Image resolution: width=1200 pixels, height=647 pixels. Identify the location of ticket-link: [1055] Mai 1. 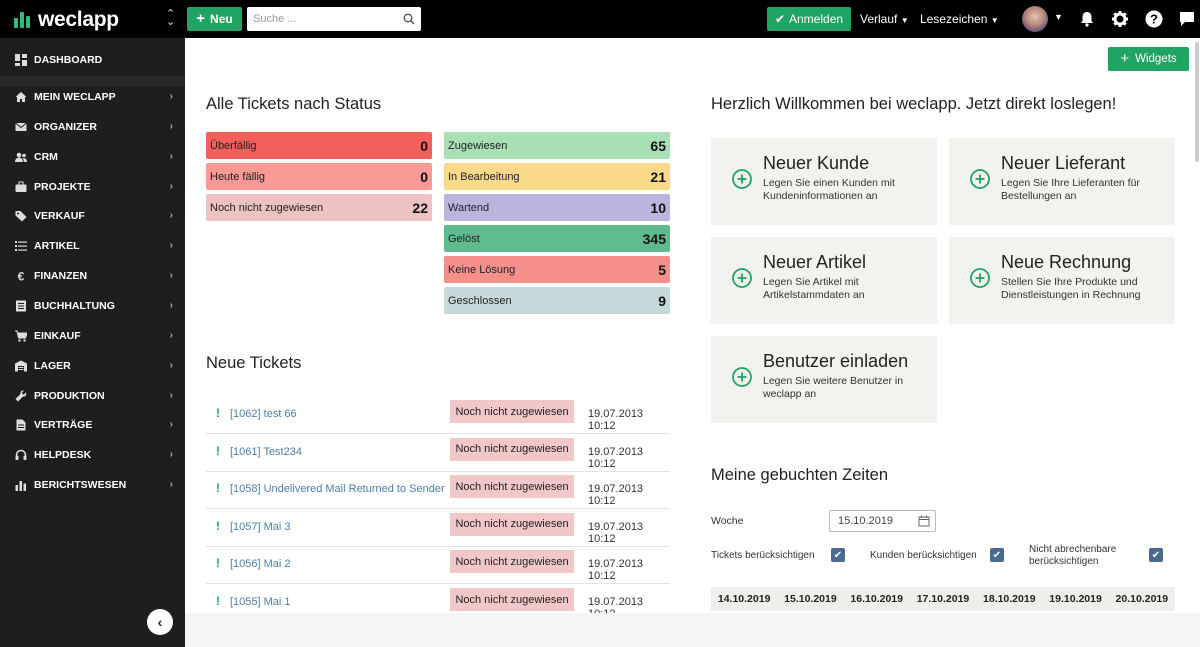
(260, 602).